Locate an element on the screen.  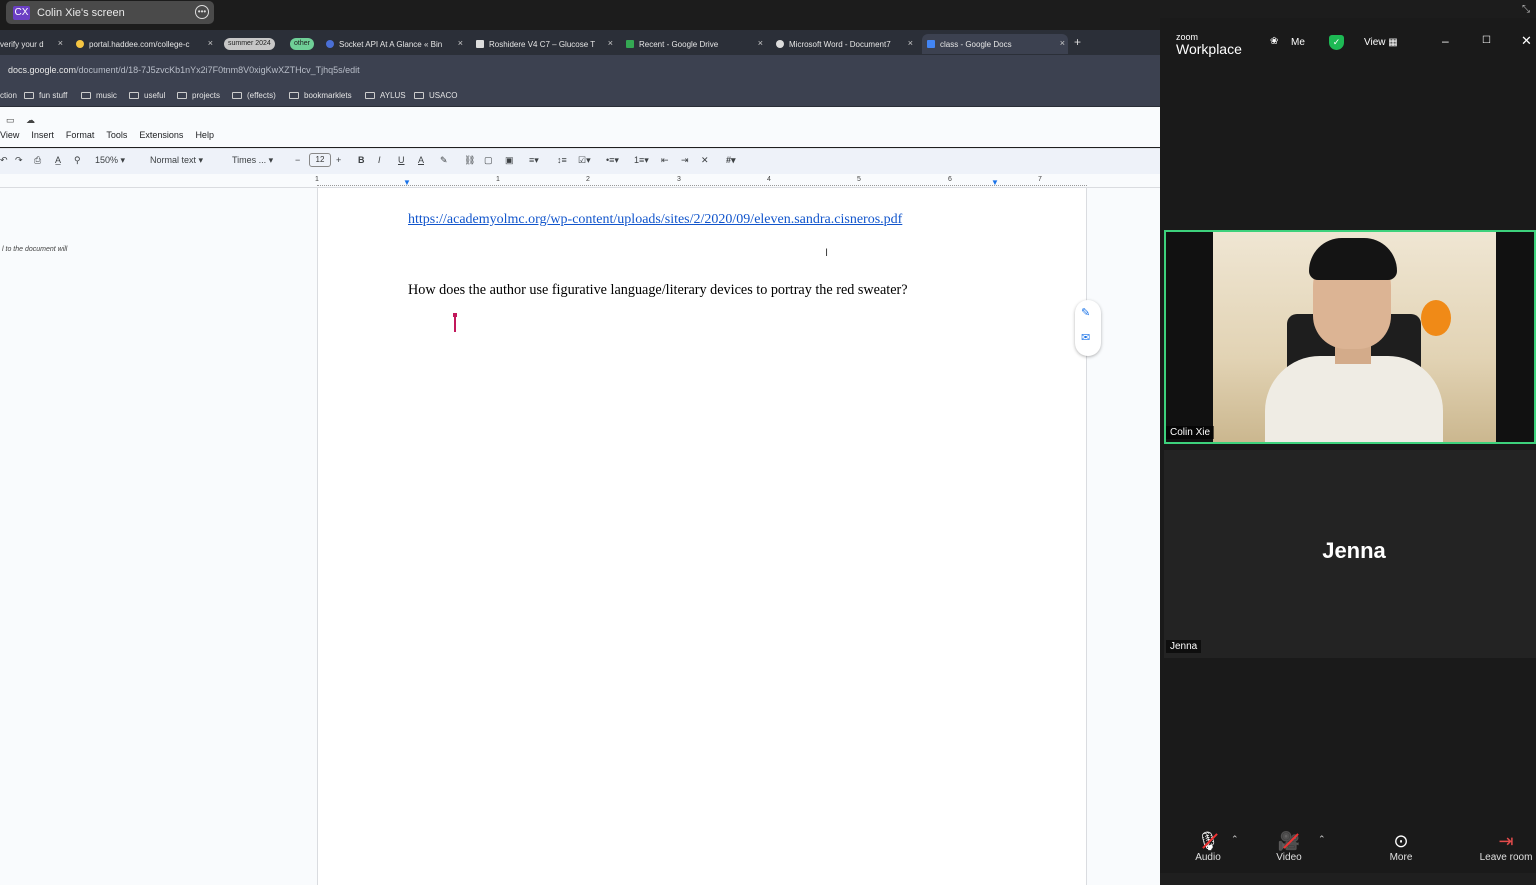
indent-marker-icon: ▼ is located at coordinates (407, 182).